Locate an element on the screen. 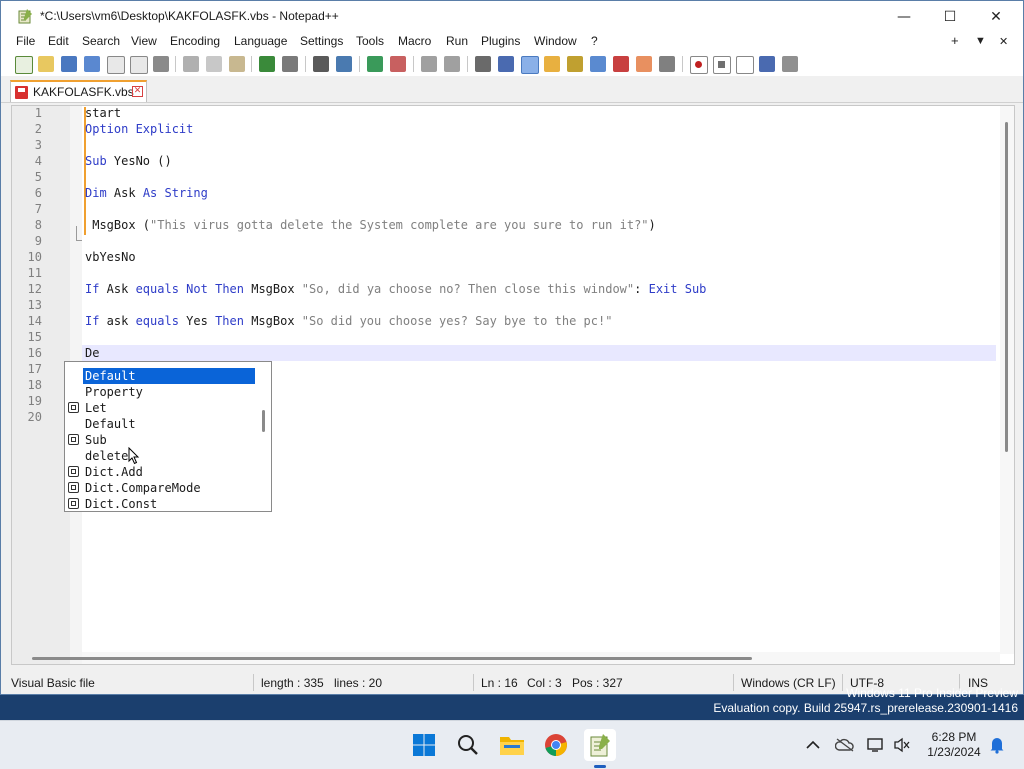 The height and width of the screenshot is (769, 1024). cut-icon is located at coordinates (191, 64).